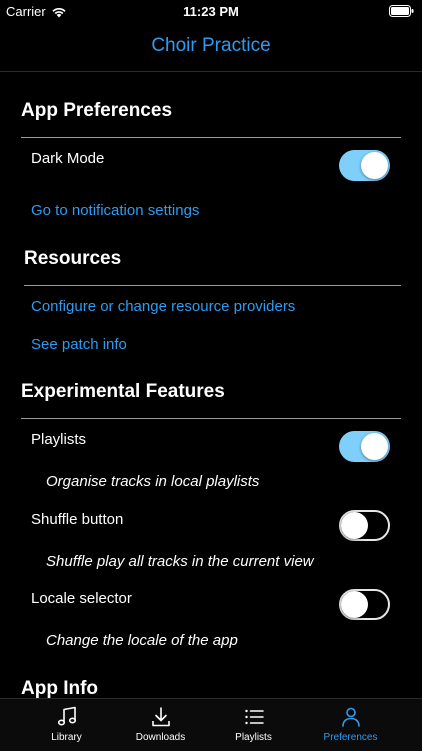 The width and height of the screenshot is (422, 751). I want to click on tab-playlists: Playlists, so click(253, 725).